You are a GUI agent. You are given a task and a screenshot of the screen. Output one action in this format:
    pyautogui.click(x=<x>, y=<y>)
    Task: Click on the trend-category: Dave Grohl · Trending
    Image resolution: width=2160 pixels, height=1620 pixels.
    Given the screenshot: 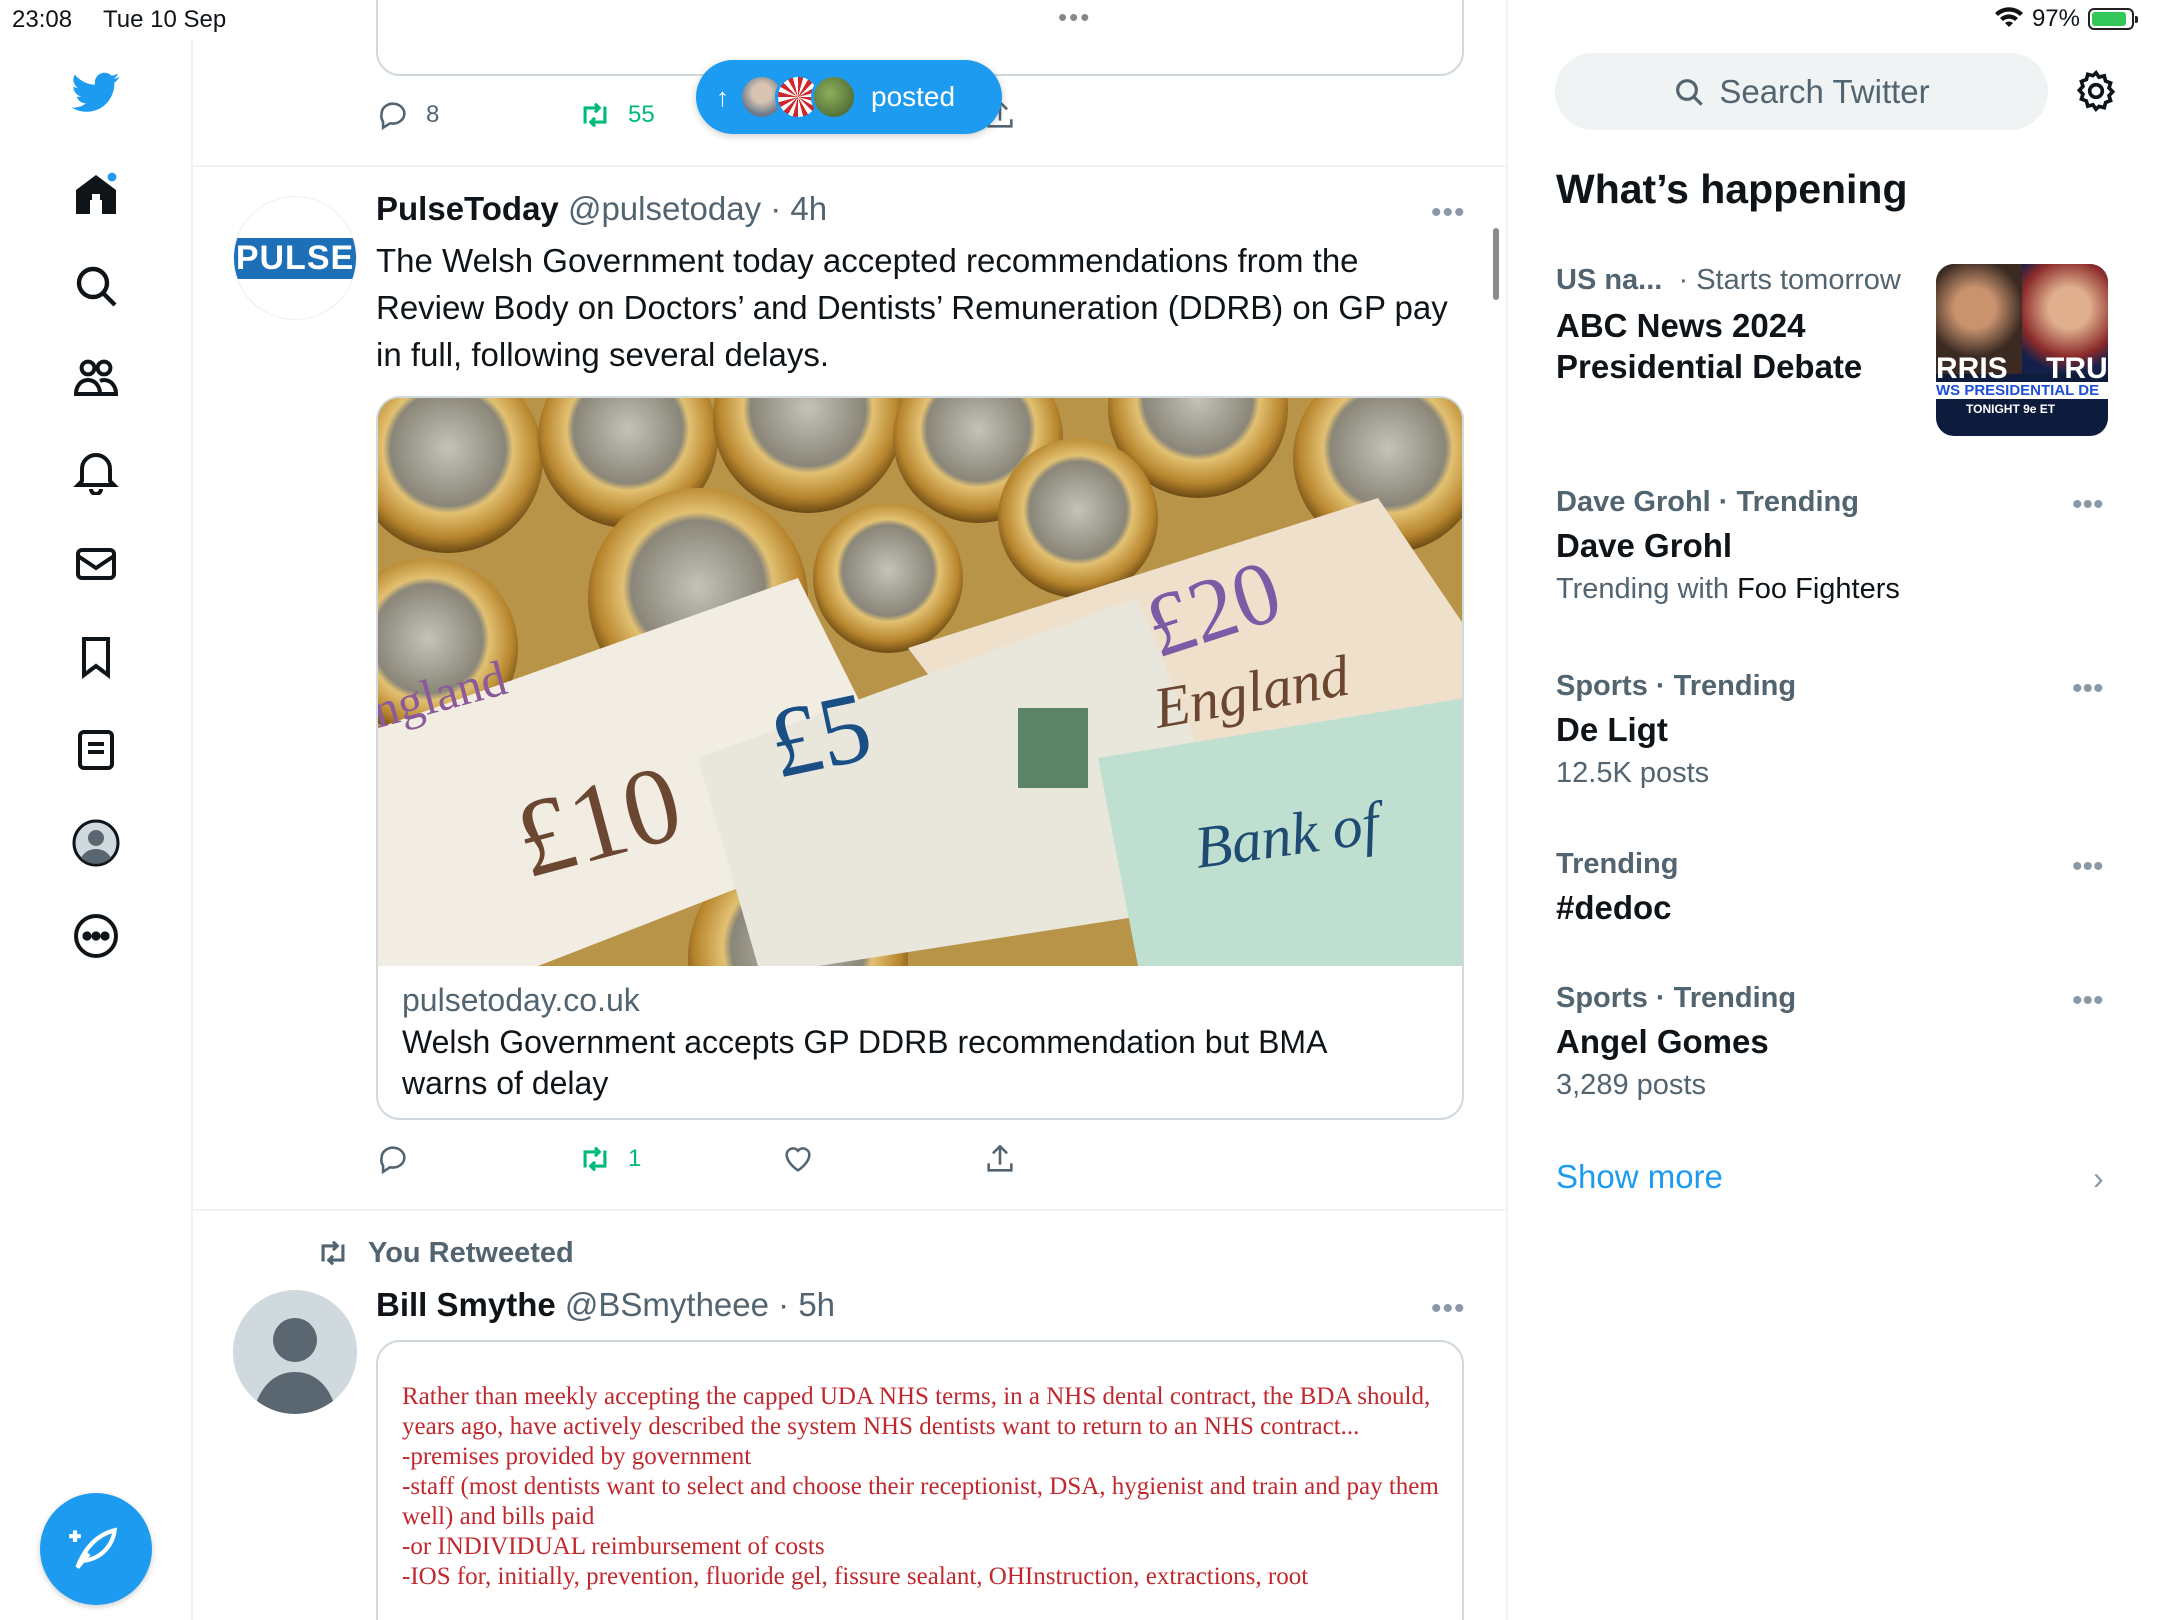 What is the action you would take?
    pyautogui.click(x=1707, y=502)
    